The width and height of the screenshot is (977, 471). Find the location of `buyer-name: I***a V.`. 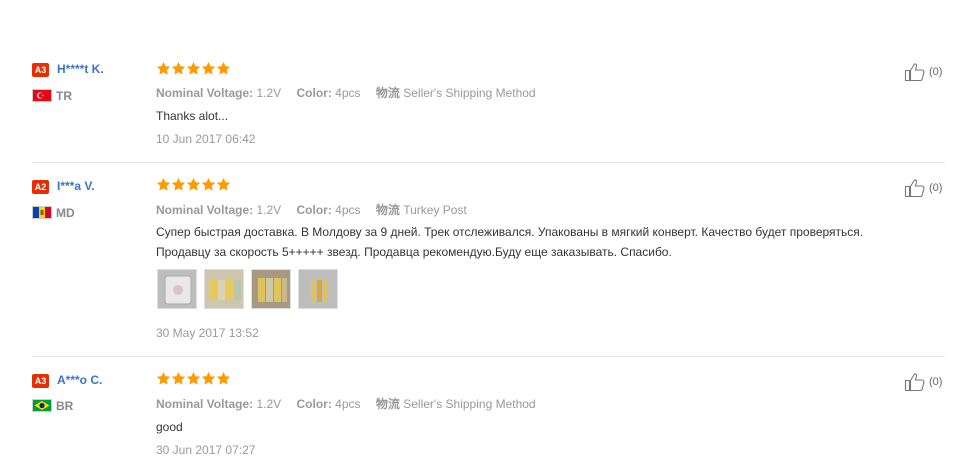

buyer-name: I***a V. is located at coordinates (76, 186).